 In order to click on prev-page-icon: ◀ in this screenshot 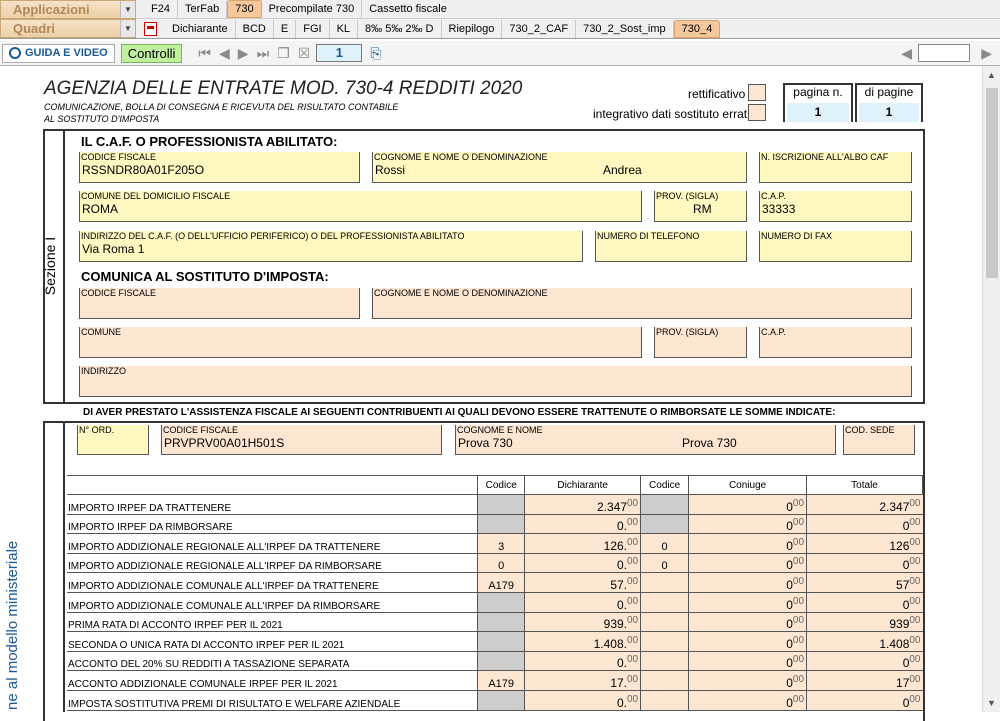, I will do `click(224, 53)`.